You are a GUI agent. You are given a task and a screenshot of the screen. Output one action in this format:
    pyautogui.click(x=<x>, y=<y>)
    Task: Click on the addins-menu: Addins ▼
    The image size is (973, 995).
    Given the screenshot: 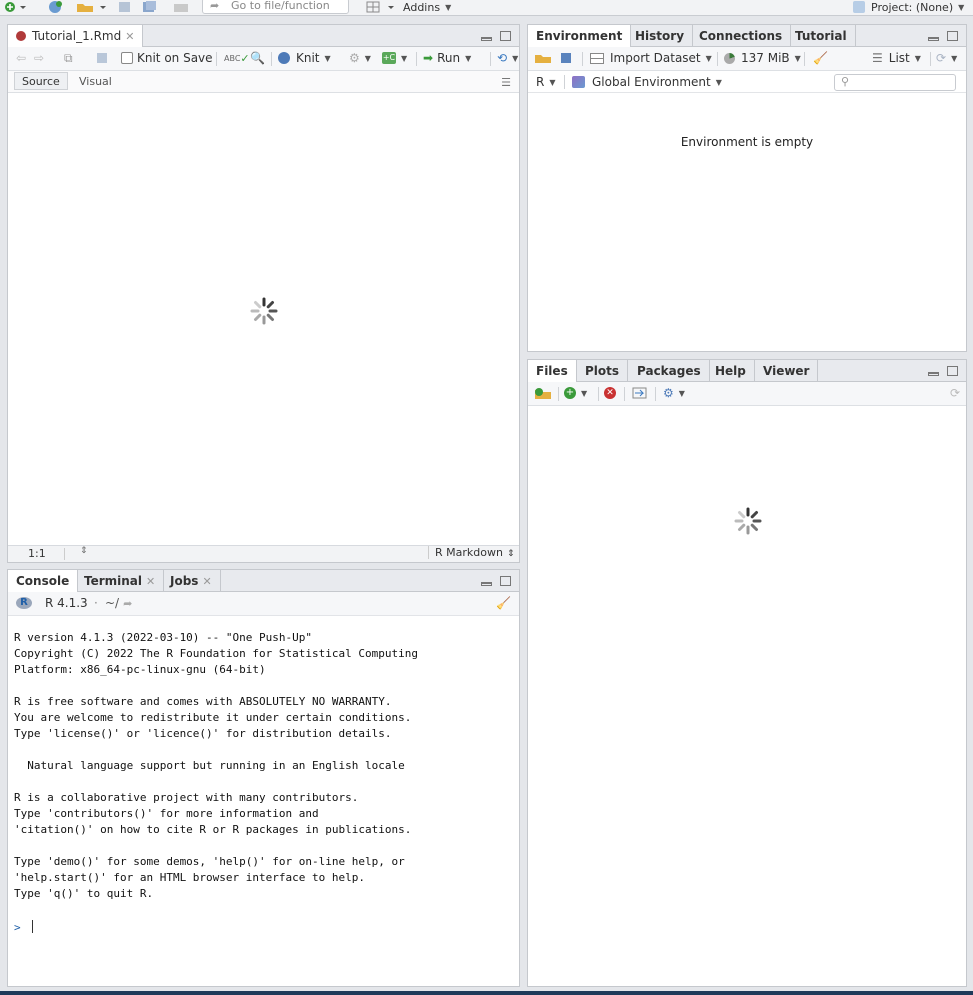 What is the action you would take?
    pyautogui.click(x=427, y=7)
    